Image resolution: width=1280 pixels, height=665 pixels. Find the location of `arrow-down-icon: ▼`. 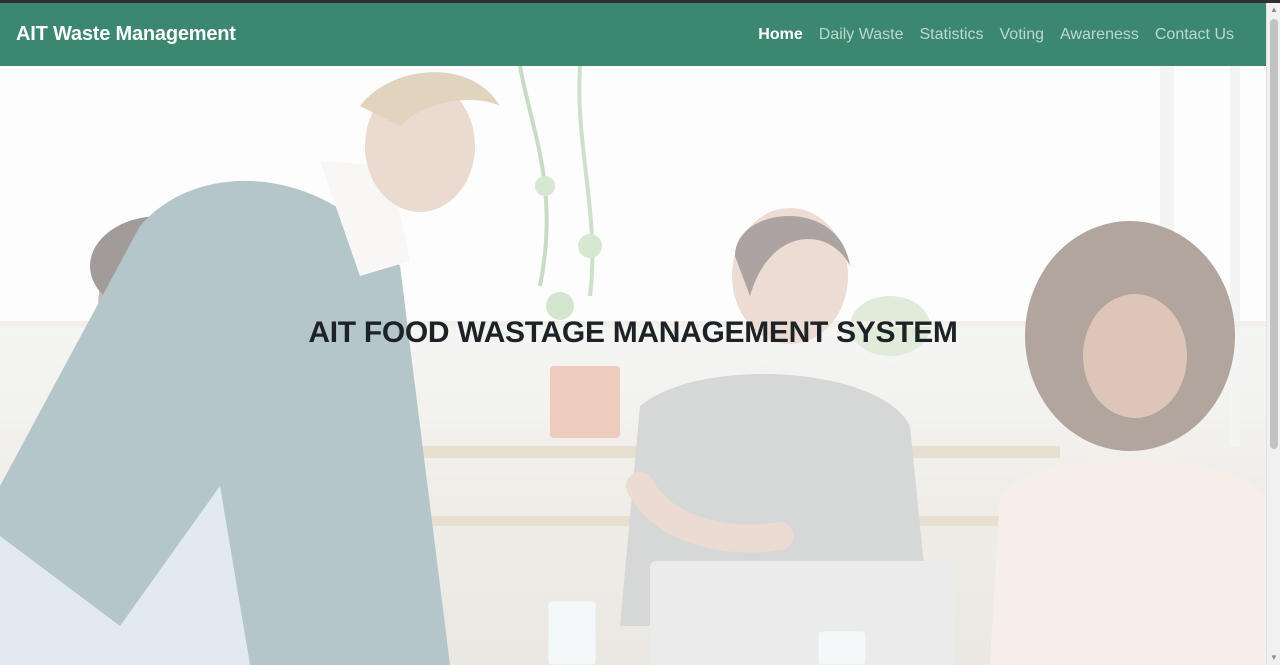

arrow-down-icon: ▼ is located at coordinates (1273, 658).